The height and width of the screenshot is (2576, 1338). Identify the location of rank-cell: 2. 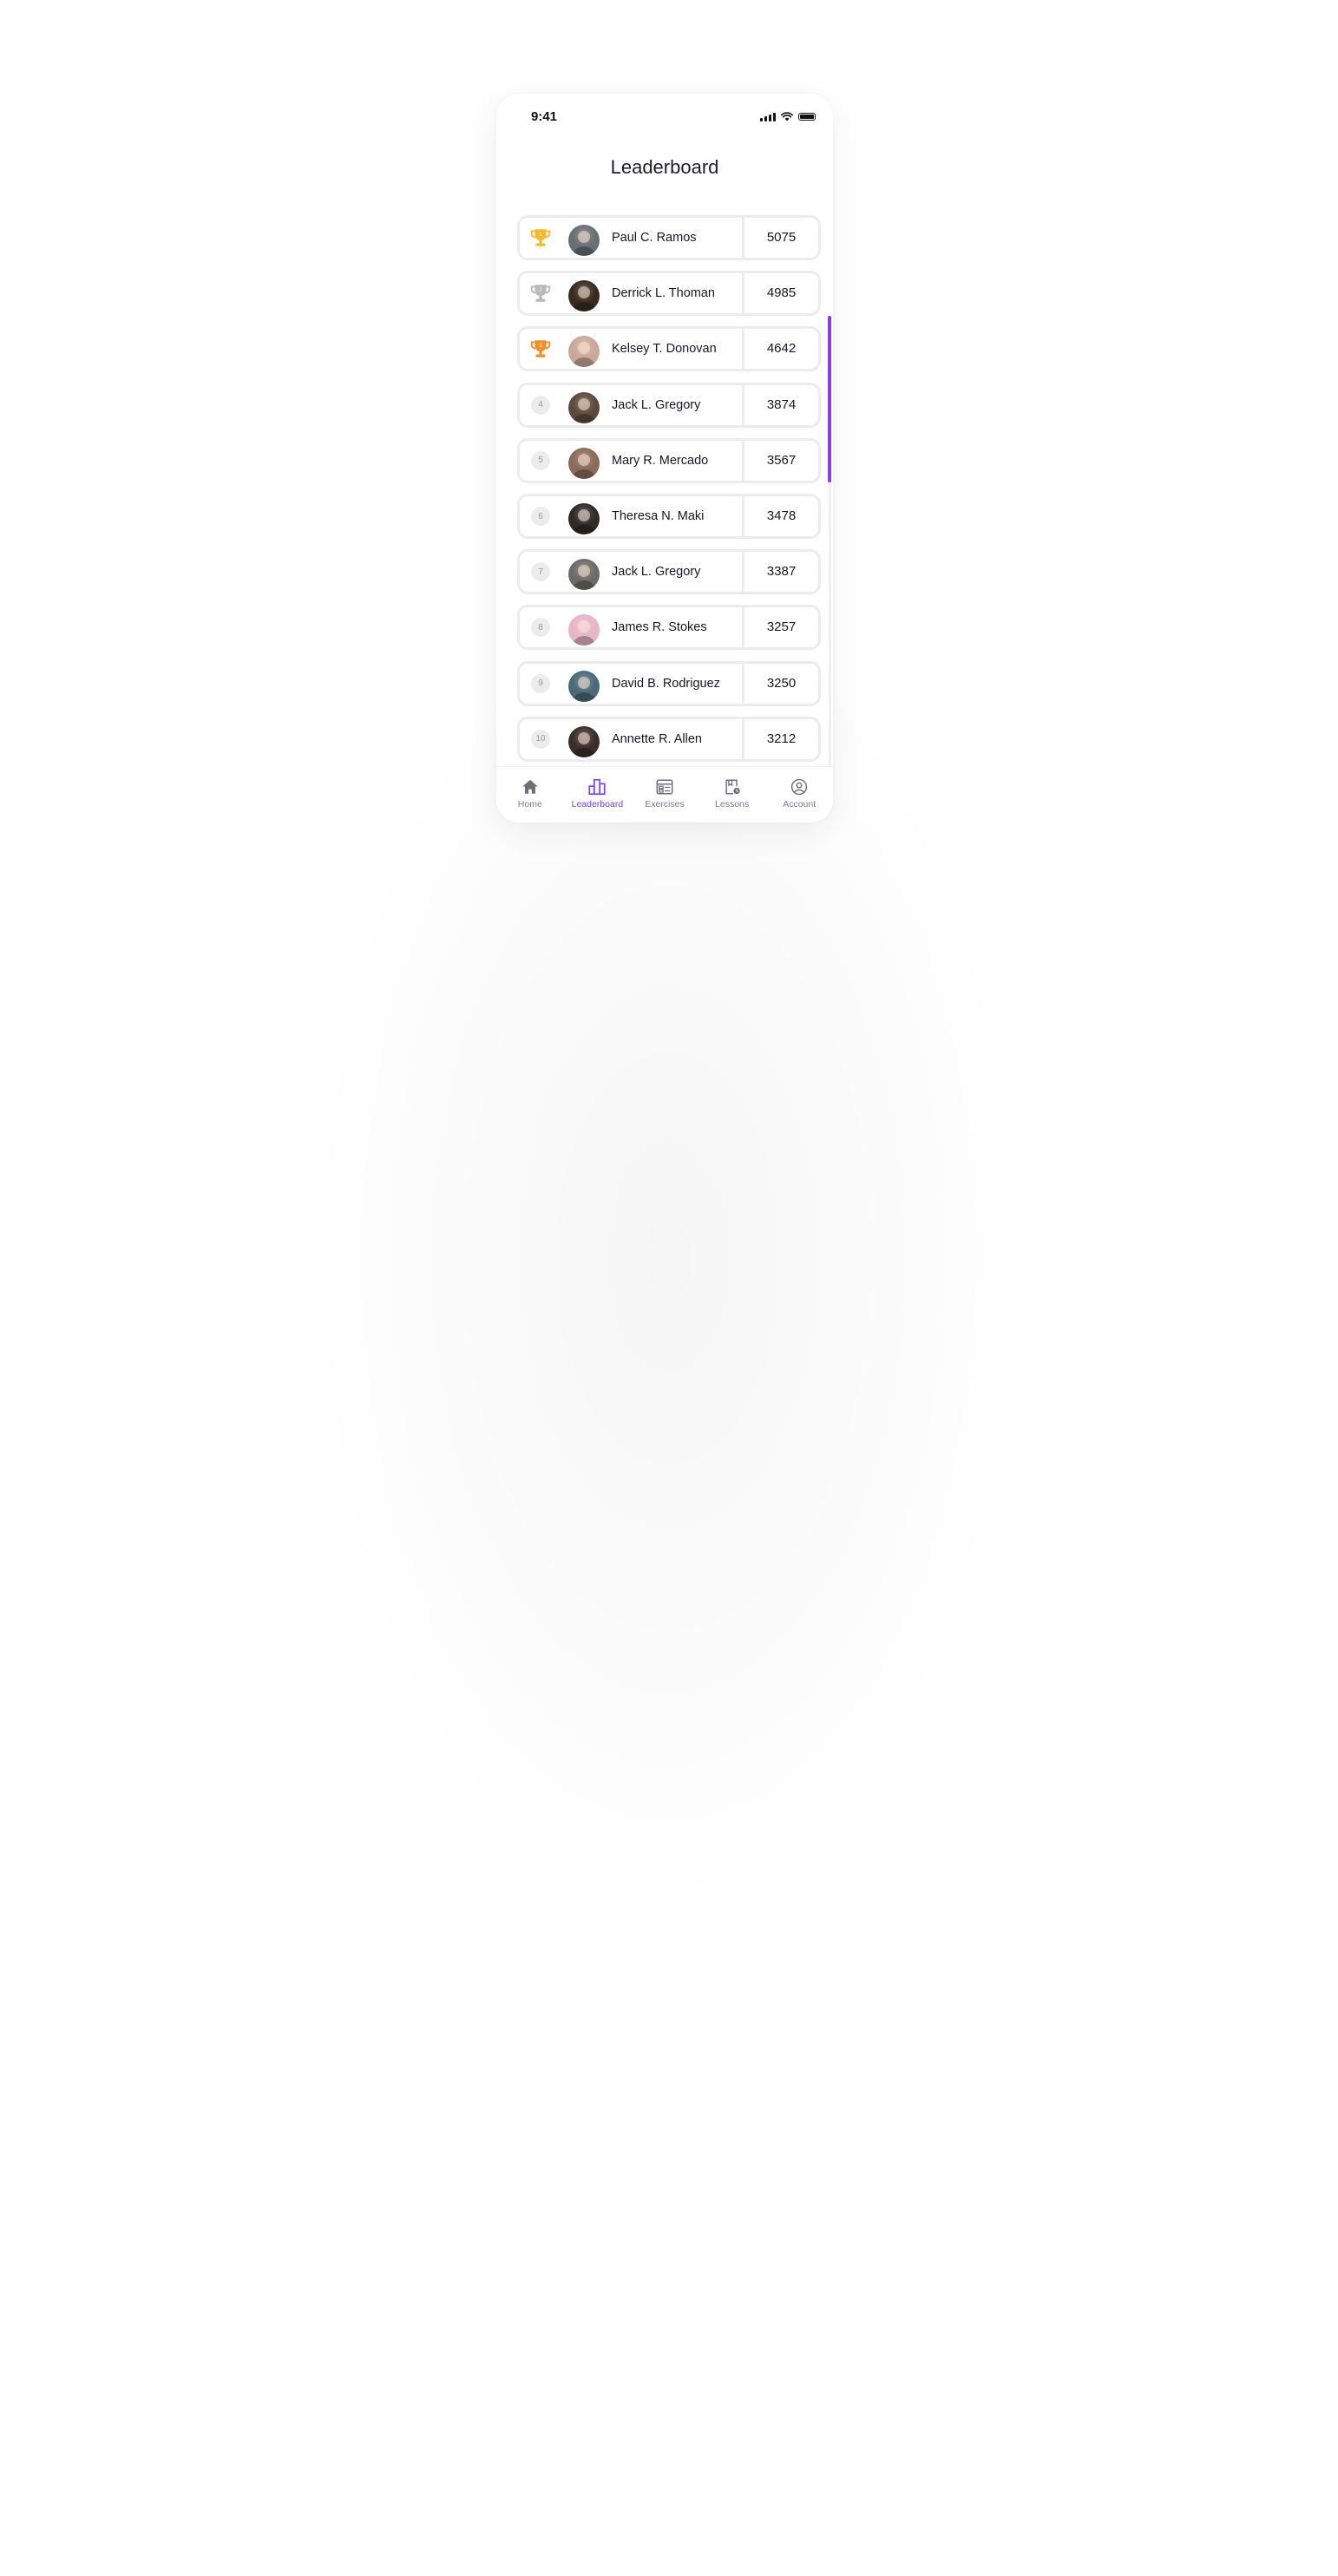
(540, 293).